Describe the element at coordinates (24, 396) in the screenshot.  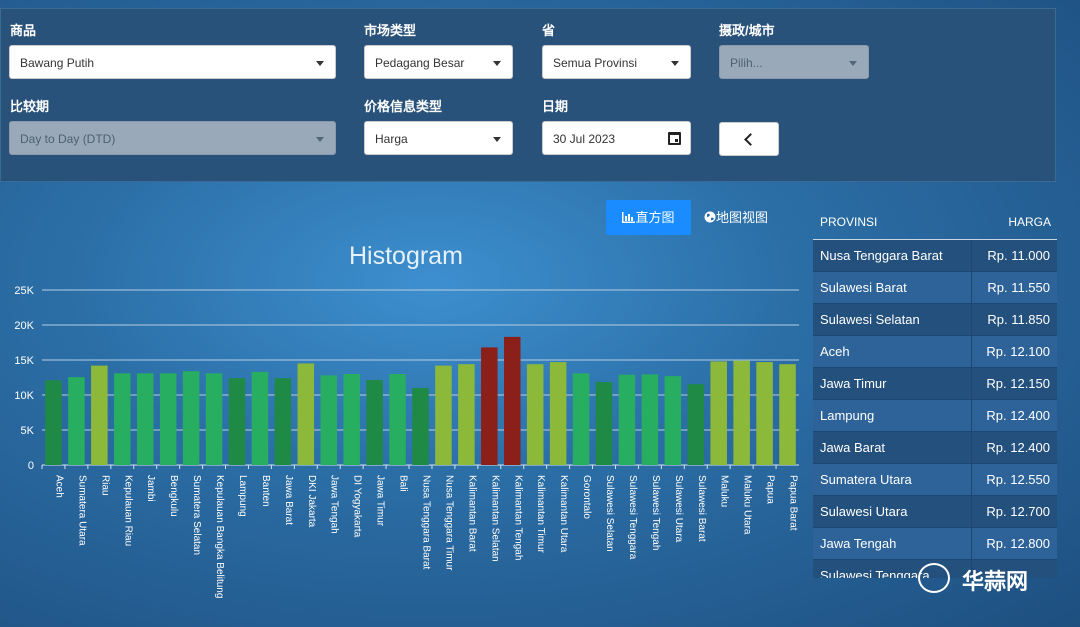
I see `y-tick-label: 10K` at that location.